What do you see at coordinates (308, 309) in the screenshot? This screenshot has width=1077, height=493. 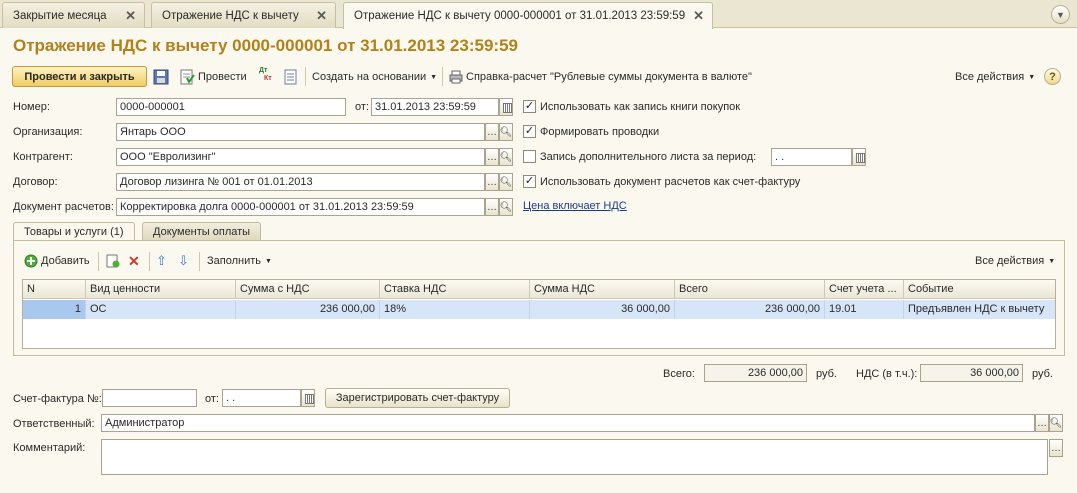 I see `cell-amount-with-vat: 236 000,00` at bounding box center [308, 309].